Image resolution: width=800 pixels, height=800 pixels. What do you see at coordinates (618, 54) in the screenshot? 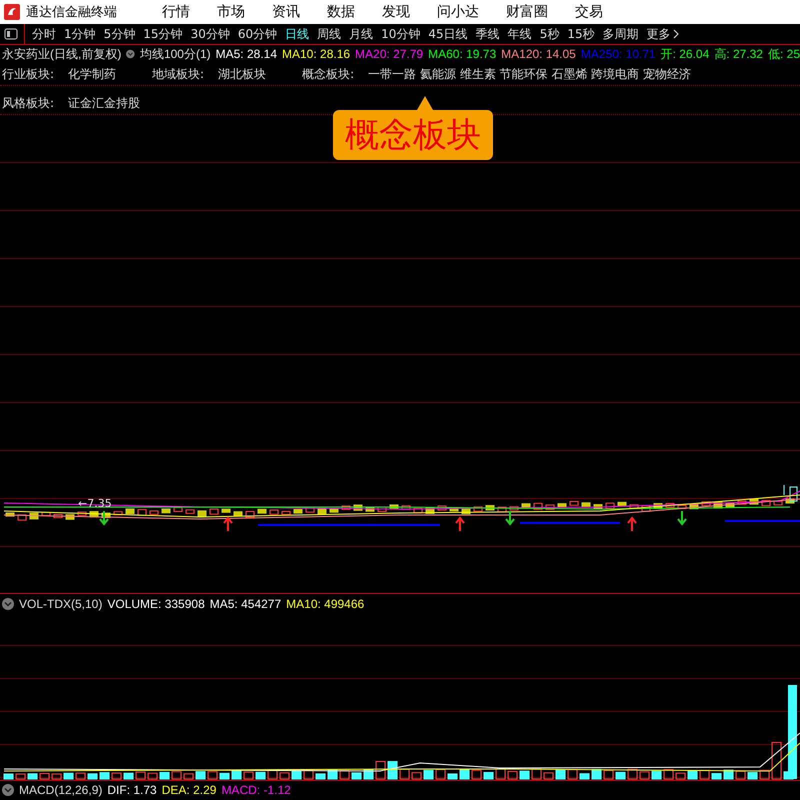
I see `indicator-value: MA250: 10.71` at bounding box center [618, 54].